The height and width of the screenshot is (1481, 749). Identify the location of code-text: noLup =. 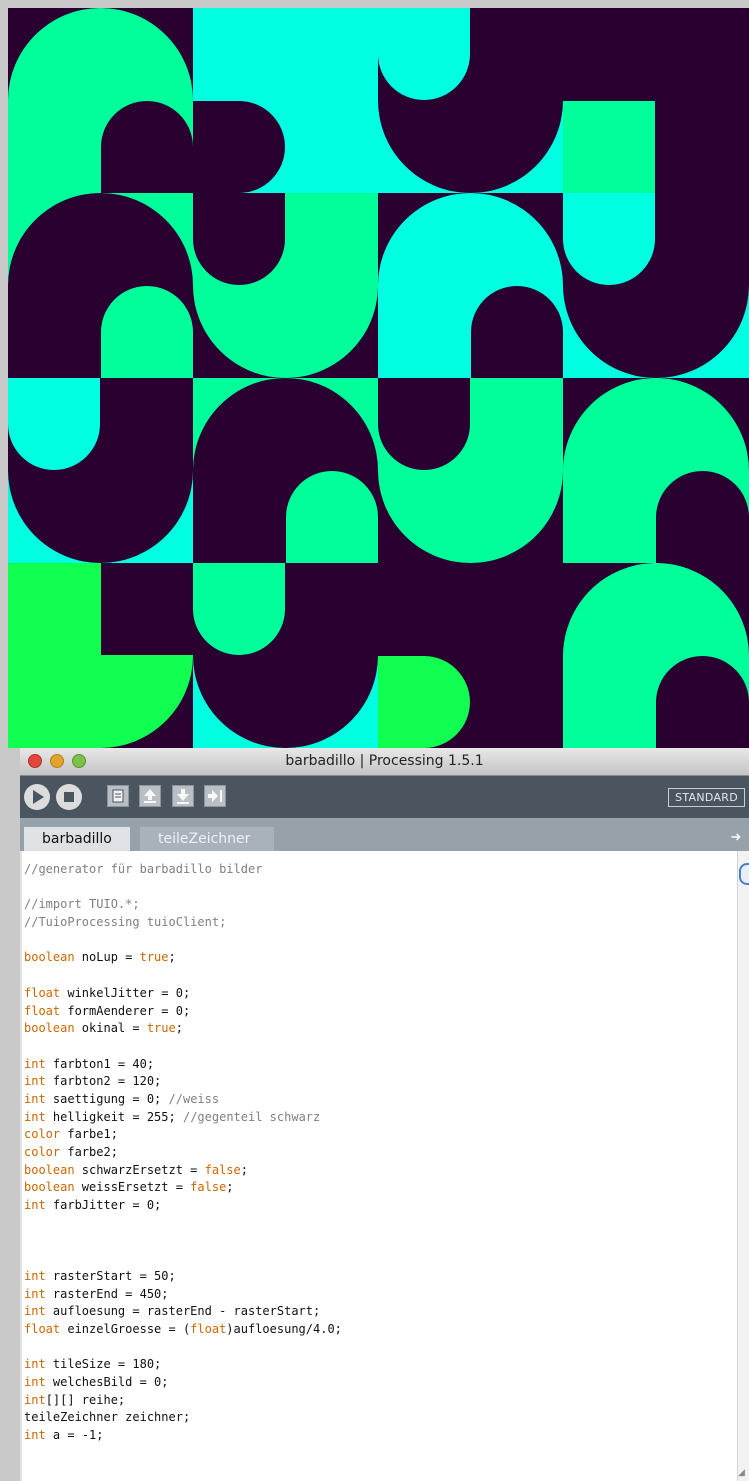
(107, 957).